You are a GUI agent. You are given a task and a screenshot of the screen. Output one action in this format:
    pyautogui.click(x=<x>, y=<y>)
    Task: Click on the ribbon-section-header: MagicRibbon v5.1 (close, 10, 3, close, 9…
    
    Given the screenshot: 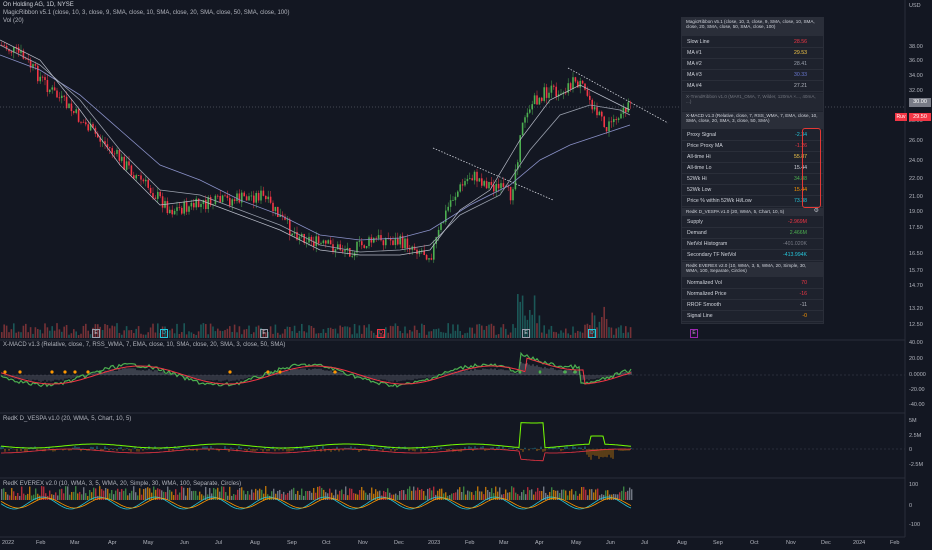 What is the action you would take?
    pyautogui.click(x=752, y=27)
    